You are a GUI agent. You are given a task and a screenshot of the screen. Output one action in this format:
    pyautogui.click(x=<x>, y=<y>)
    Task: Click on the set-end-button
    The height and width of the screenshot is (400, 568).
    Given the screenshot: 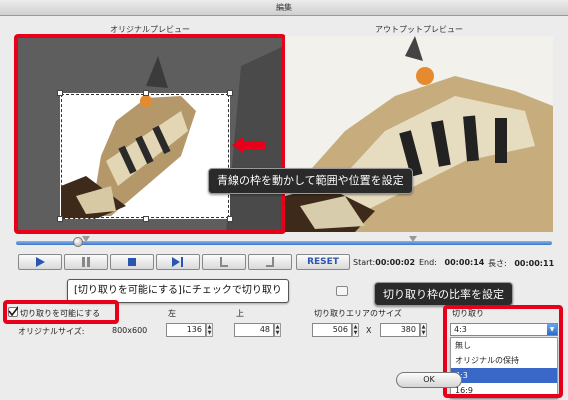 What is the action you would take?
    pyautogui.click(x=270, y=262)
    